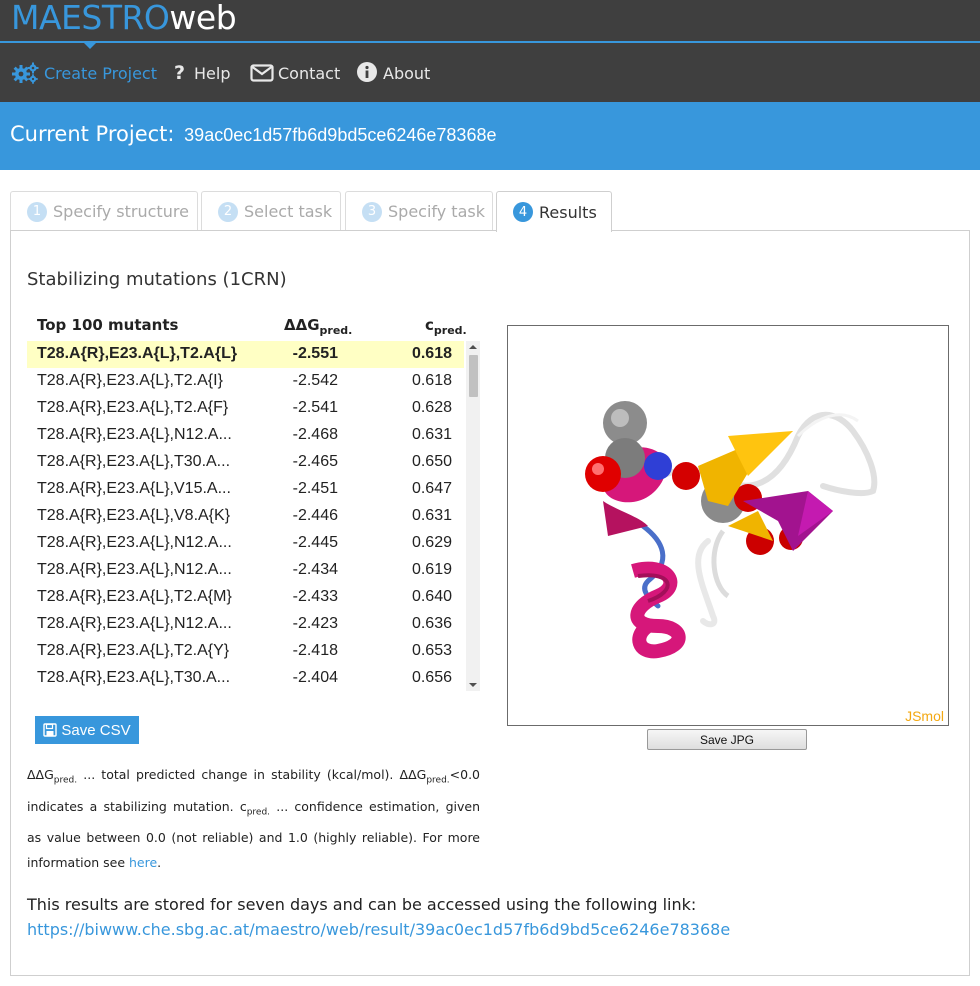 The image size is (980, 986). What do you see at coordinates (100, 73) in the screenshot?
I see `nav-create-project-label: Create Project` at bounding box center [100, 73].